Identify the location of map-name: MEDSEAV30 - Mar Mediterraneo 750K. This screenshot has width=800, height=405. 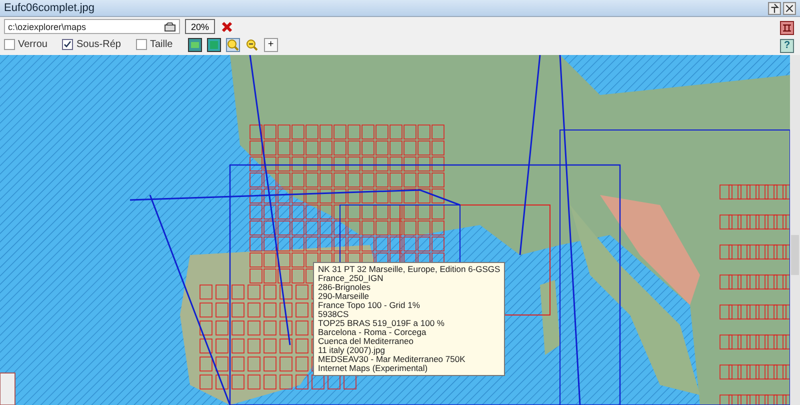
(392, 359).